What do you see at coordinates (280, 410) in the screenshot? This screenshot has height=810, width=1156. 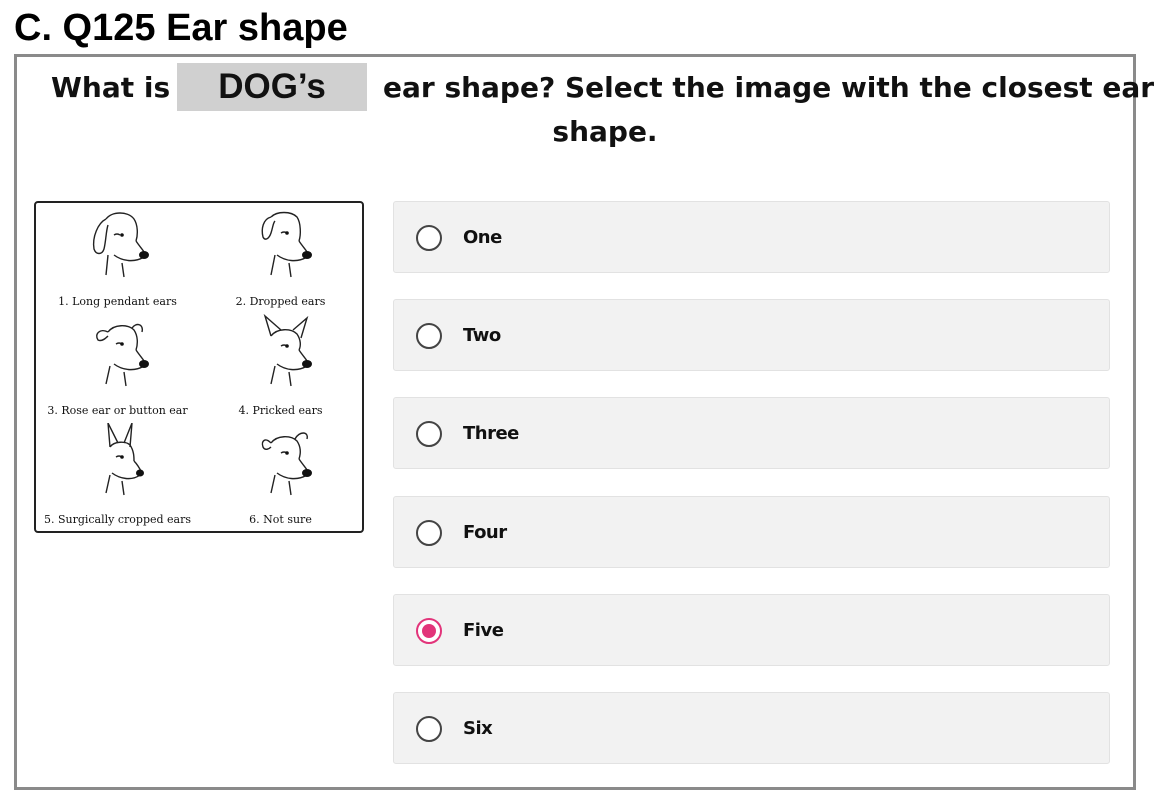 I see `caption-pricked: 4. Pricked ears` at bounding box center [280, 410].